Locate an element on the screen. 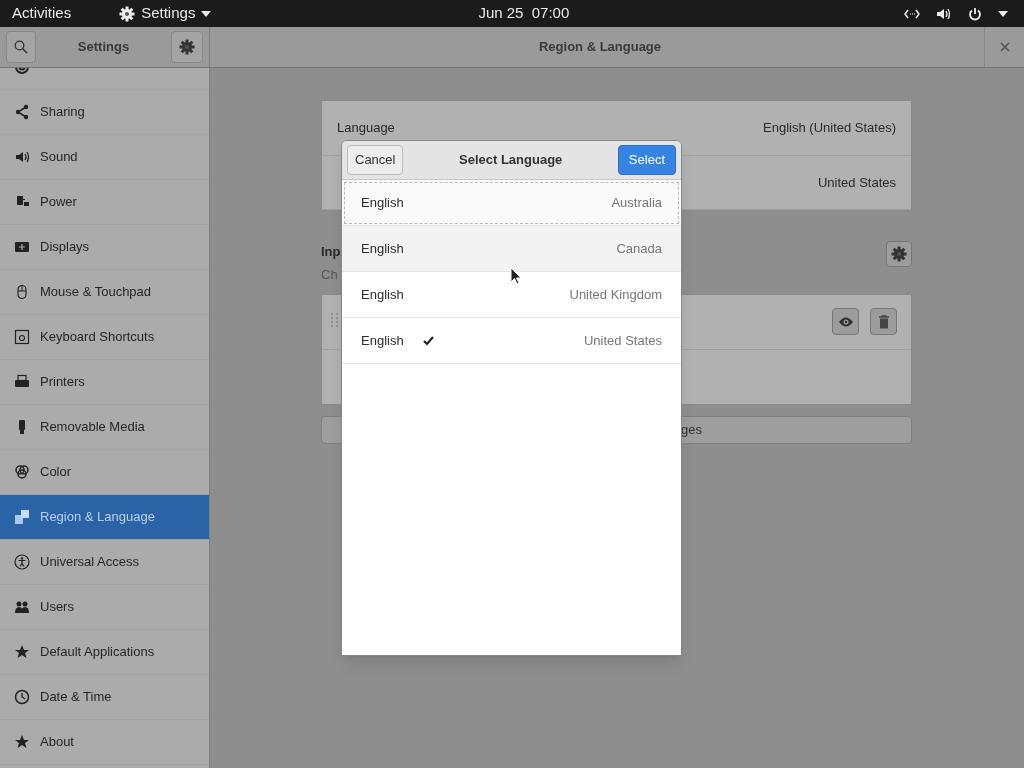 This screenshot has height=768, width=1024. sidebar-title: Settings is located at coordinates (103, 47).